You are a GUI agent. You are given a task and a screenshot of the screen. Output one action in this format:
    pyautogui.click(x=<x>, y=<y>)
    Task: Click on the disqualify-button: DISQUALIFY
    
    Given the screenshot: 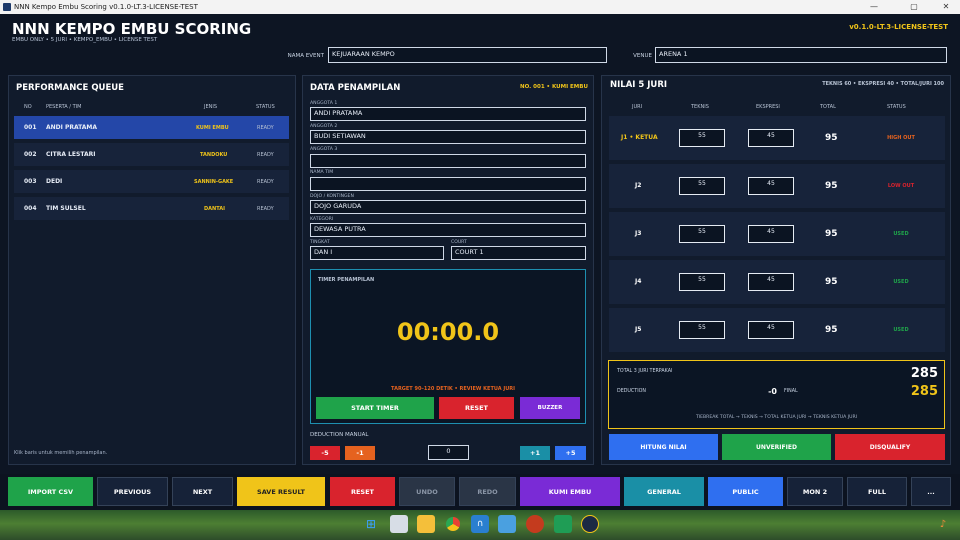 What is the action you would take?
    pyautogui.click(x=890, y=447)
    